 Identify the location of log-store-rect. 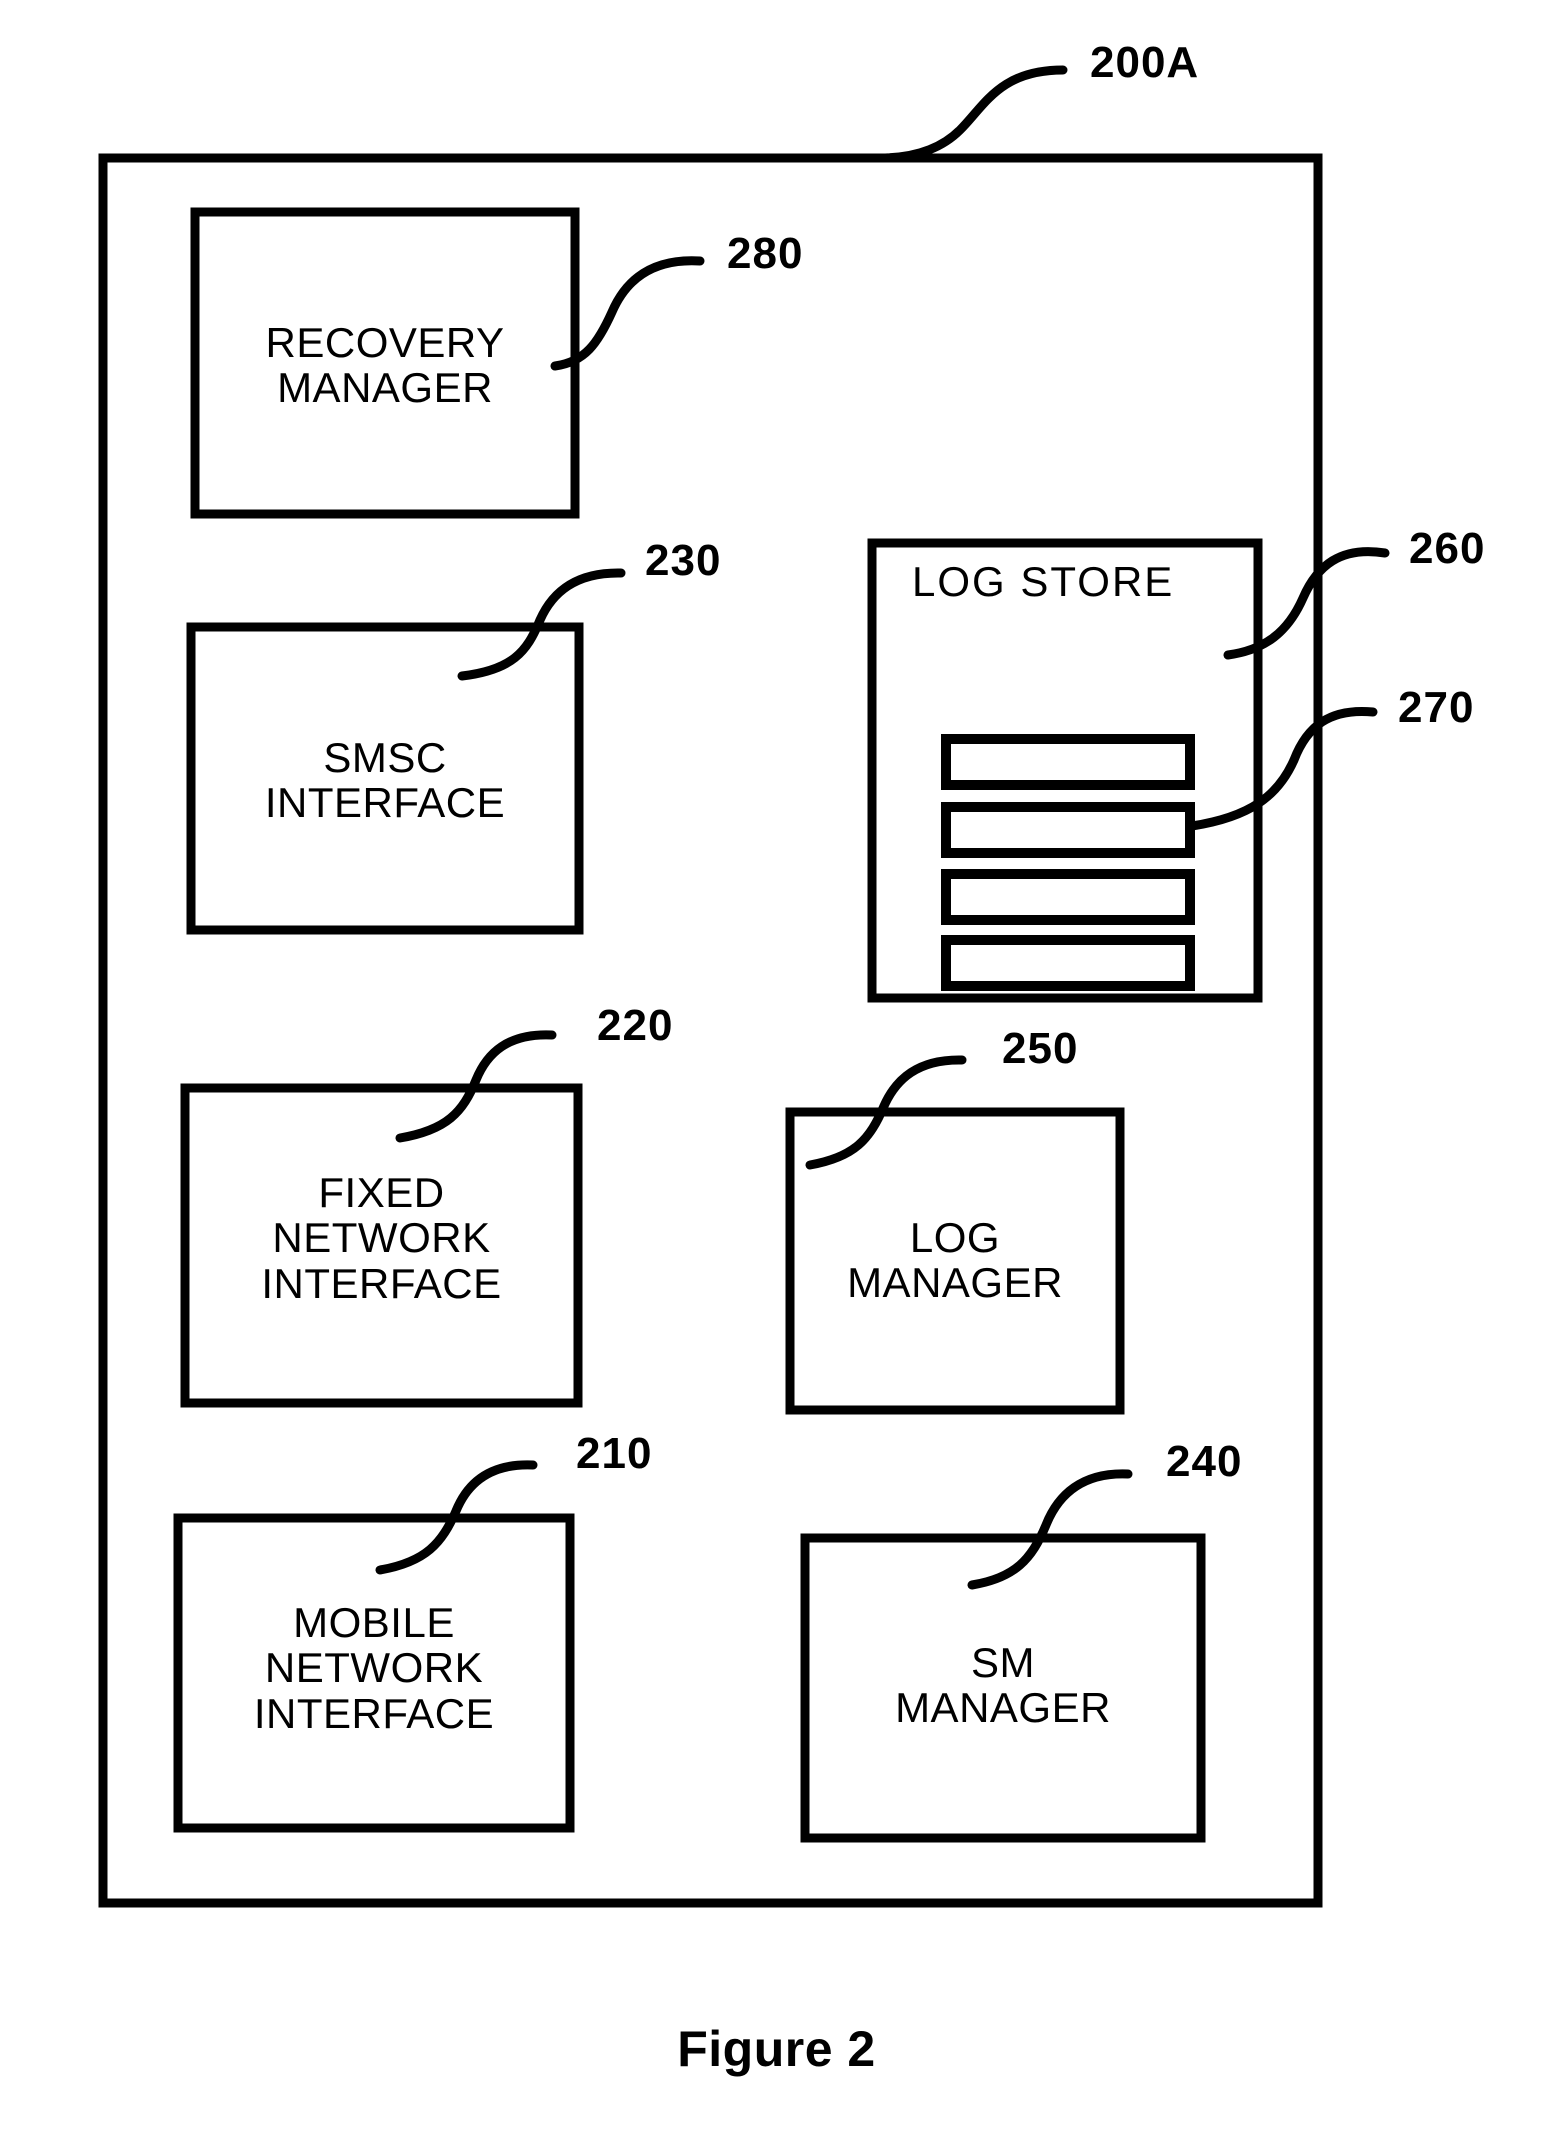
(1065, 770).